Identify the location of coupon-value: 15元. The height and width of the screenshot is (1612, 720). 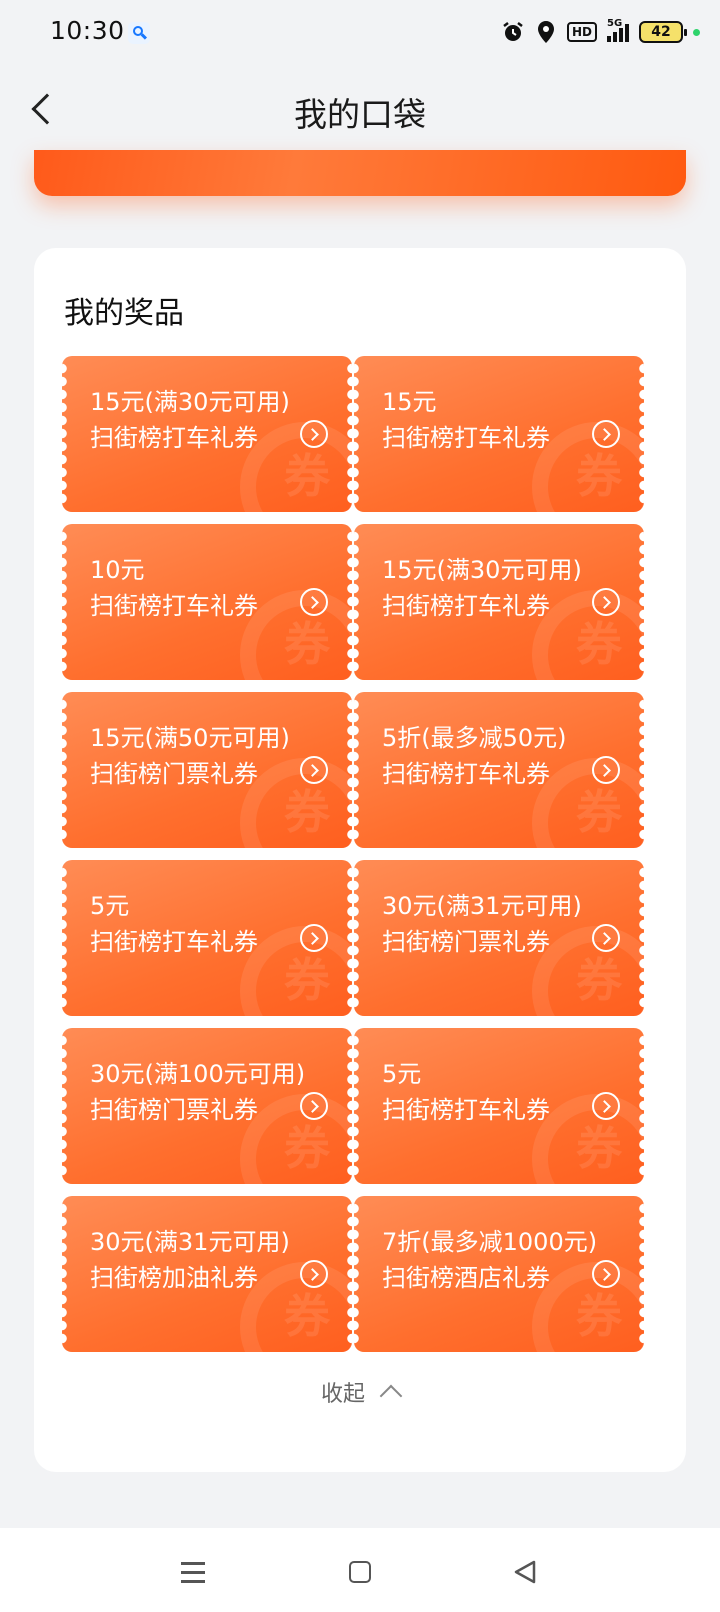
(409, 402).